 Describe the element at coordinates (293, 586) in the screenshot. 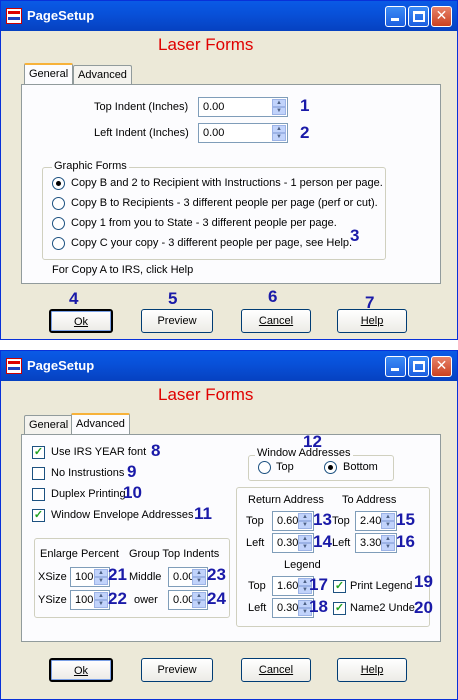

I see `legend-top-spinner: 1.60 ▲ ▼` at that location.